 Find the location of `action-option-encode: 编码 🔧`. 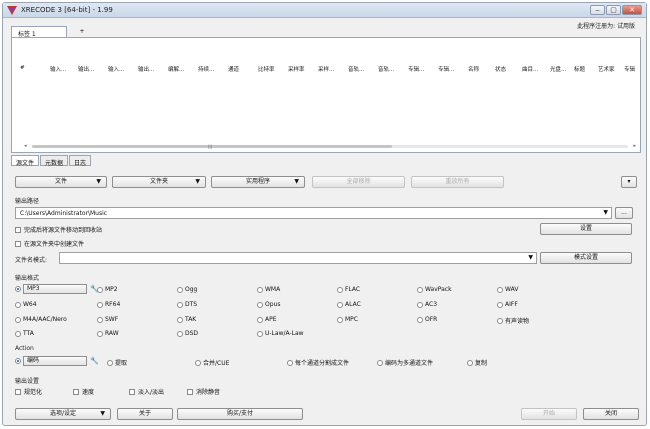

action-option-encode: 编码 🔧 is located at coordinates (57, 361).